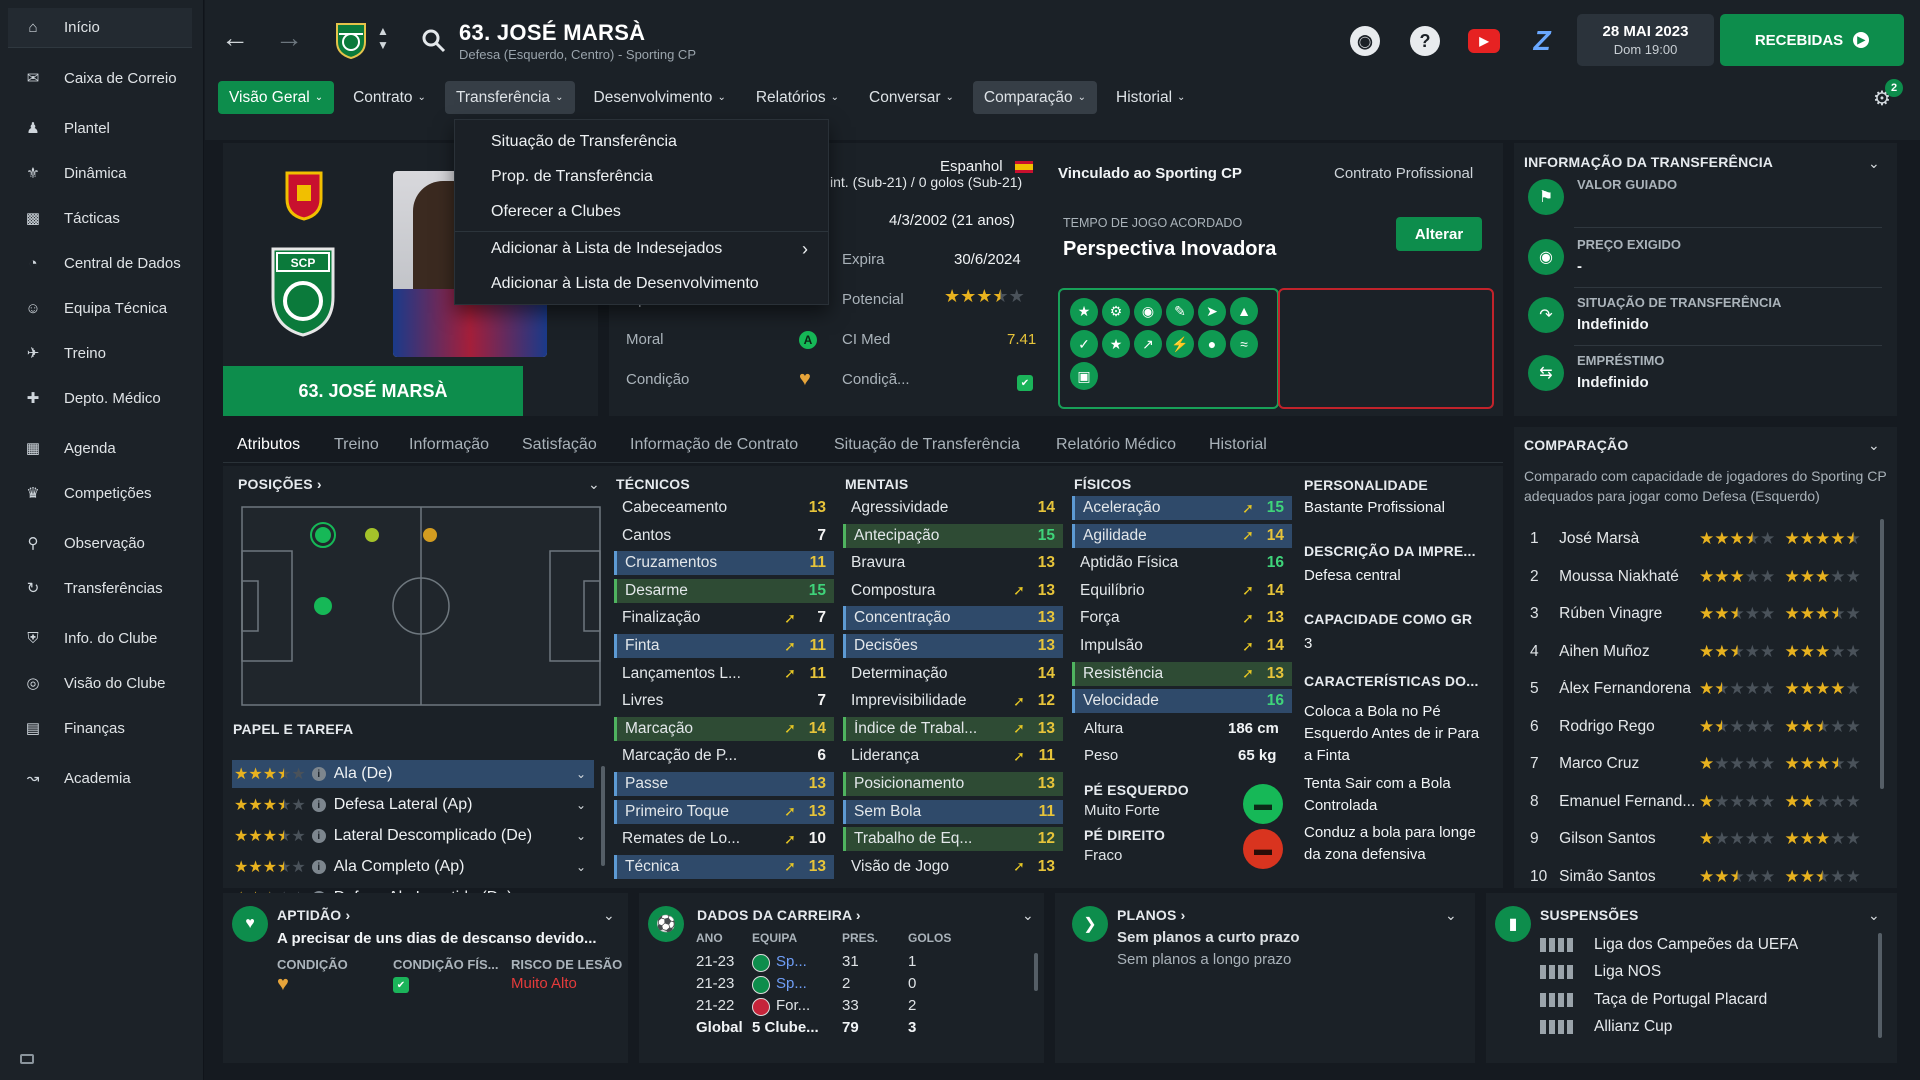 The image size is (1920, 1080). I want to click on attribute-row: Cabeceamento 13, so click(724, 508).